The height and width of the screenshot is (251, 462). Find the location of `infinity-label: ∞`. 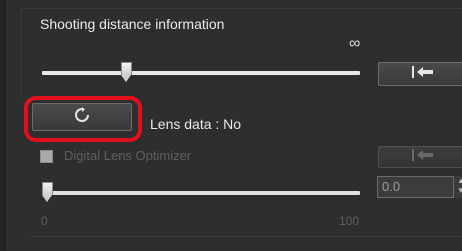

infinity-label: ∞ is located at coordinates (355, 43).